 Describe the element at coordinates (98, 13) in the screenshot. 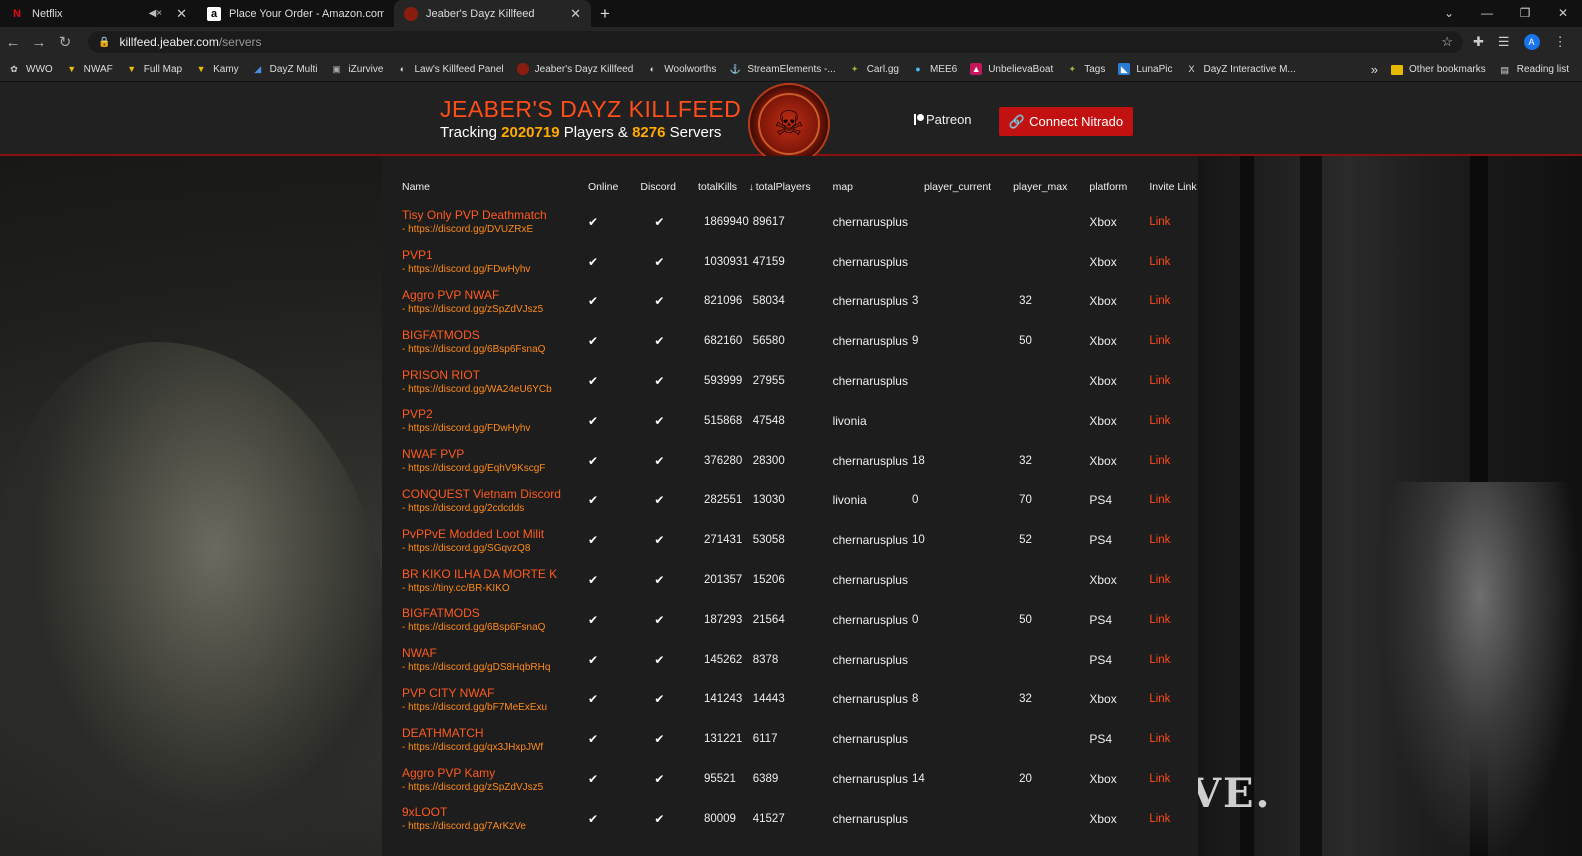

I see `tab-netflix: N Netflix ◀× ✕` at that location.